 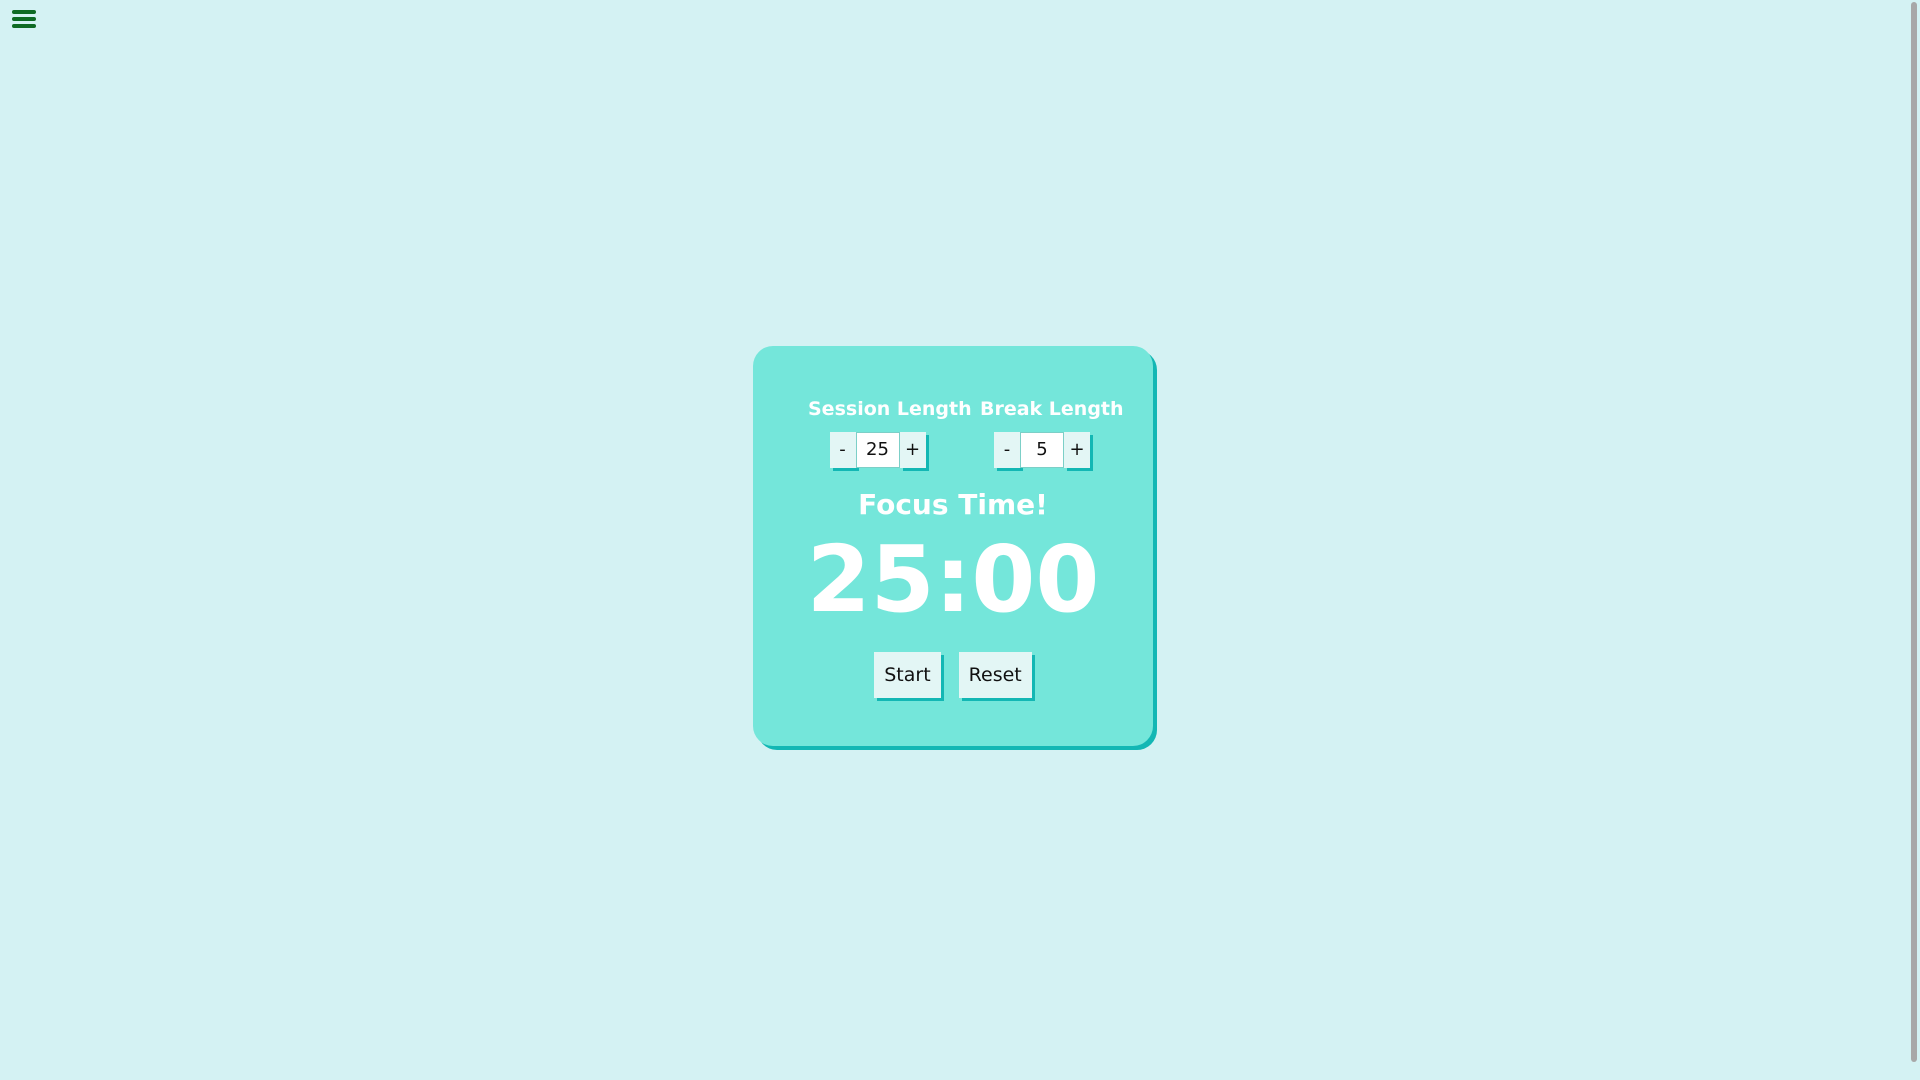 What do you see at coordinates (890, 409) in the screenshot?
I see `session-length-label: Session Length` at bounding box center [890, 409].